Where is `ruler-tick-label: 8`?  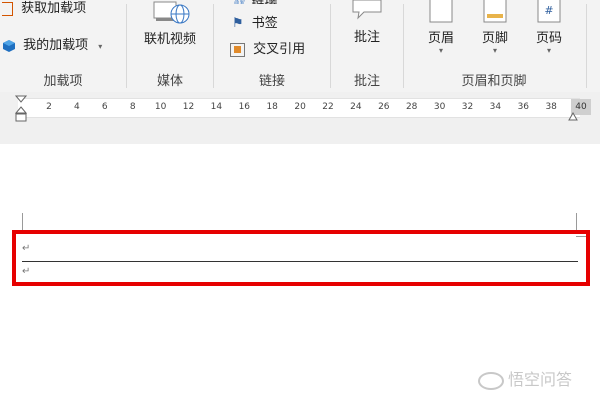
ruler-tick-label: 8 is located at coordinates (132, 107).